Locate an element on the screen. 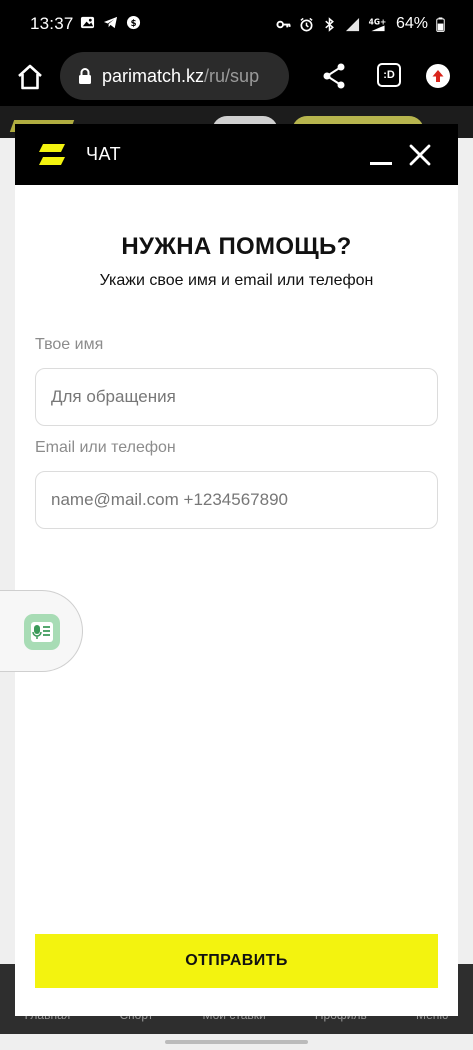 This screenshot has height=1050, width=473. close-icon is located at coordinates (420, 155).